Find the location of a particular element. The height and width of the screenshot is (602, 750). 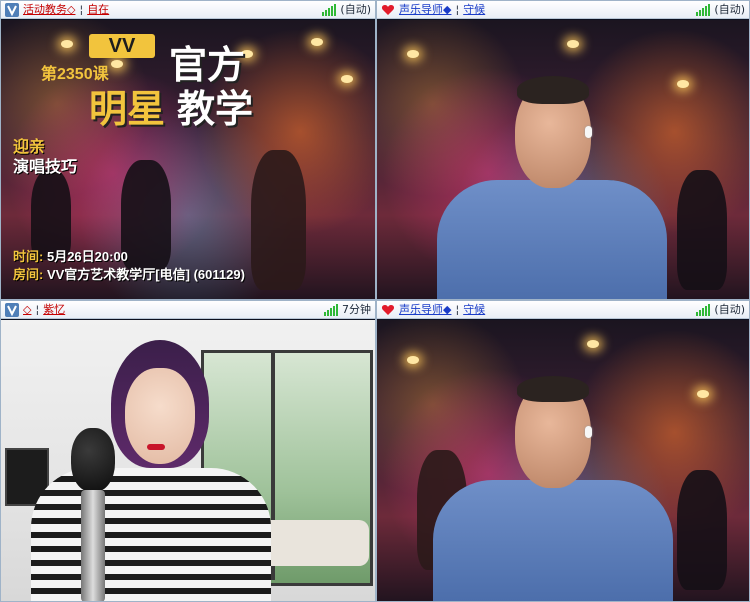

microphone-stand is located at coordinates (93, 545).